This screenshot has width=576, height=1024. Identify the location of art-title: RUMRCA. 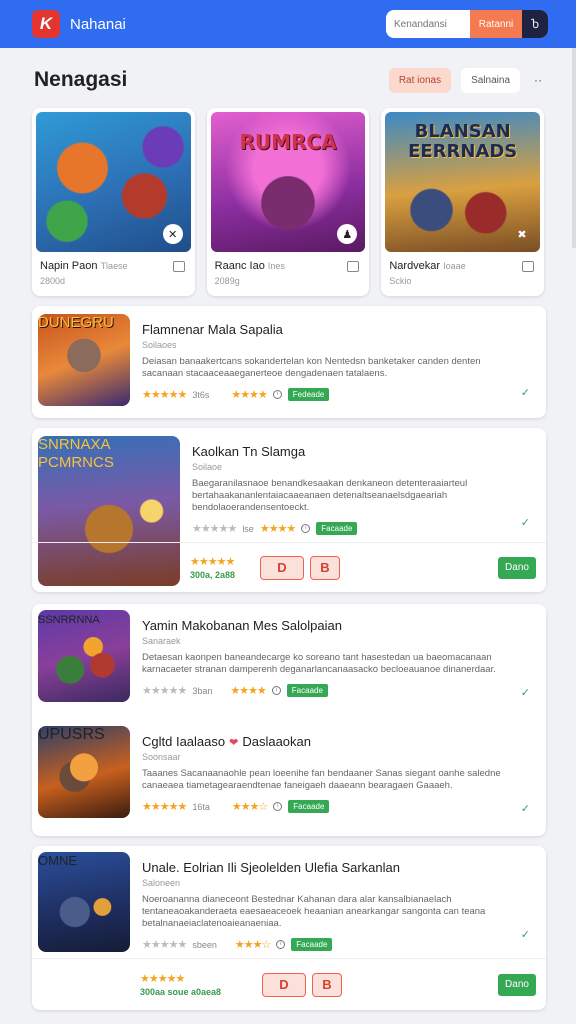
(288, 142).